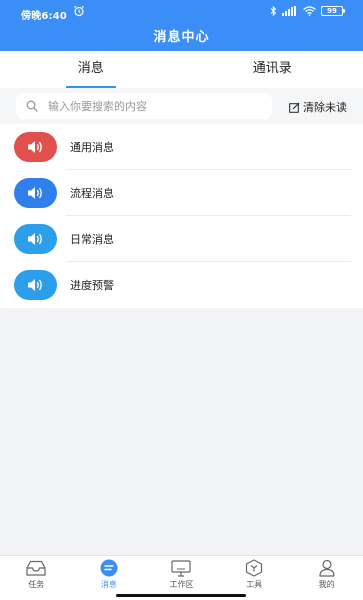 This screenshot has width=363, height=600. I want to click on message-icon, so click(109, 568).